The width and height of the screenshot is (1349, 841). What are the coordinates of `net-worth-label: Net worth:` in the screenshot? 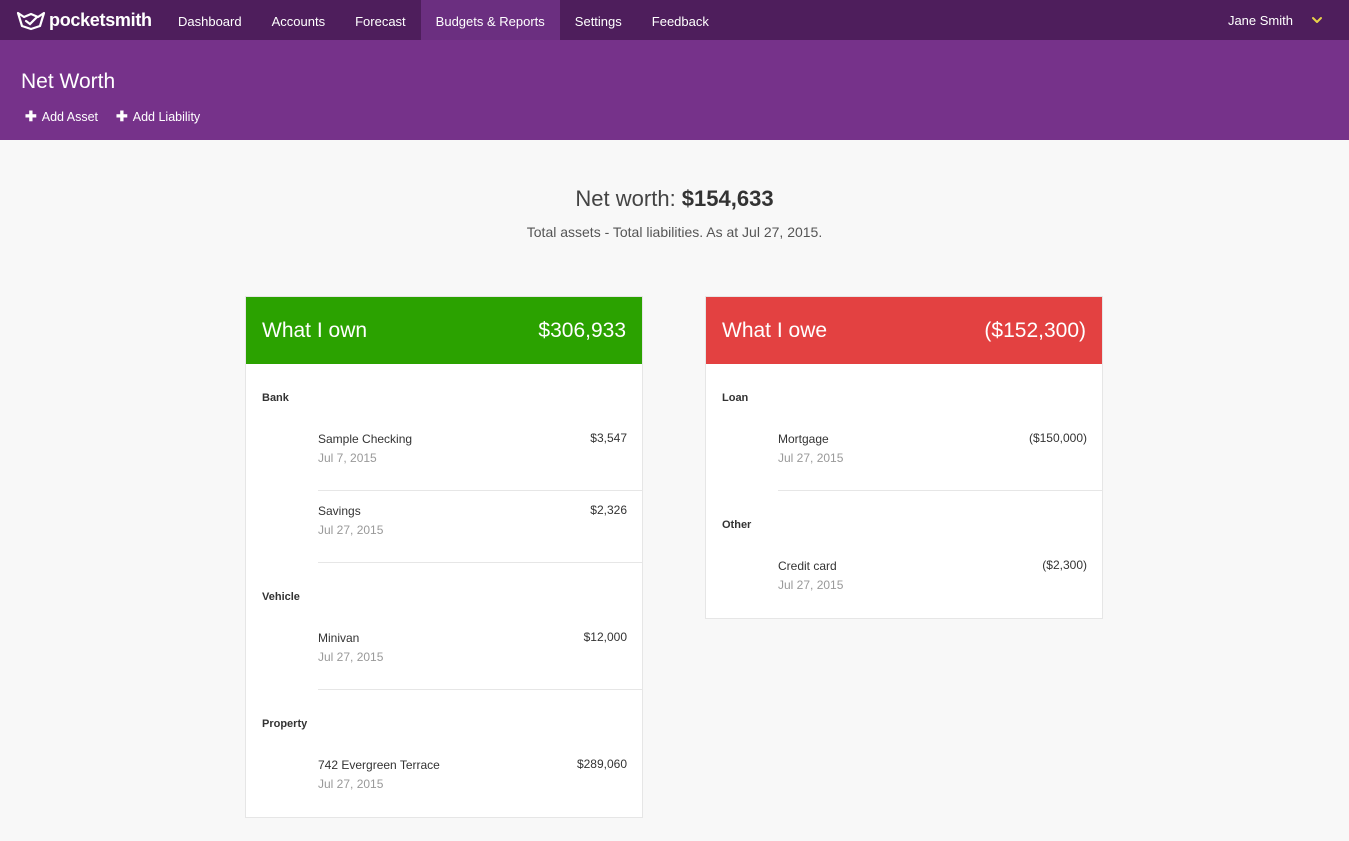 It's located at (628, 198).